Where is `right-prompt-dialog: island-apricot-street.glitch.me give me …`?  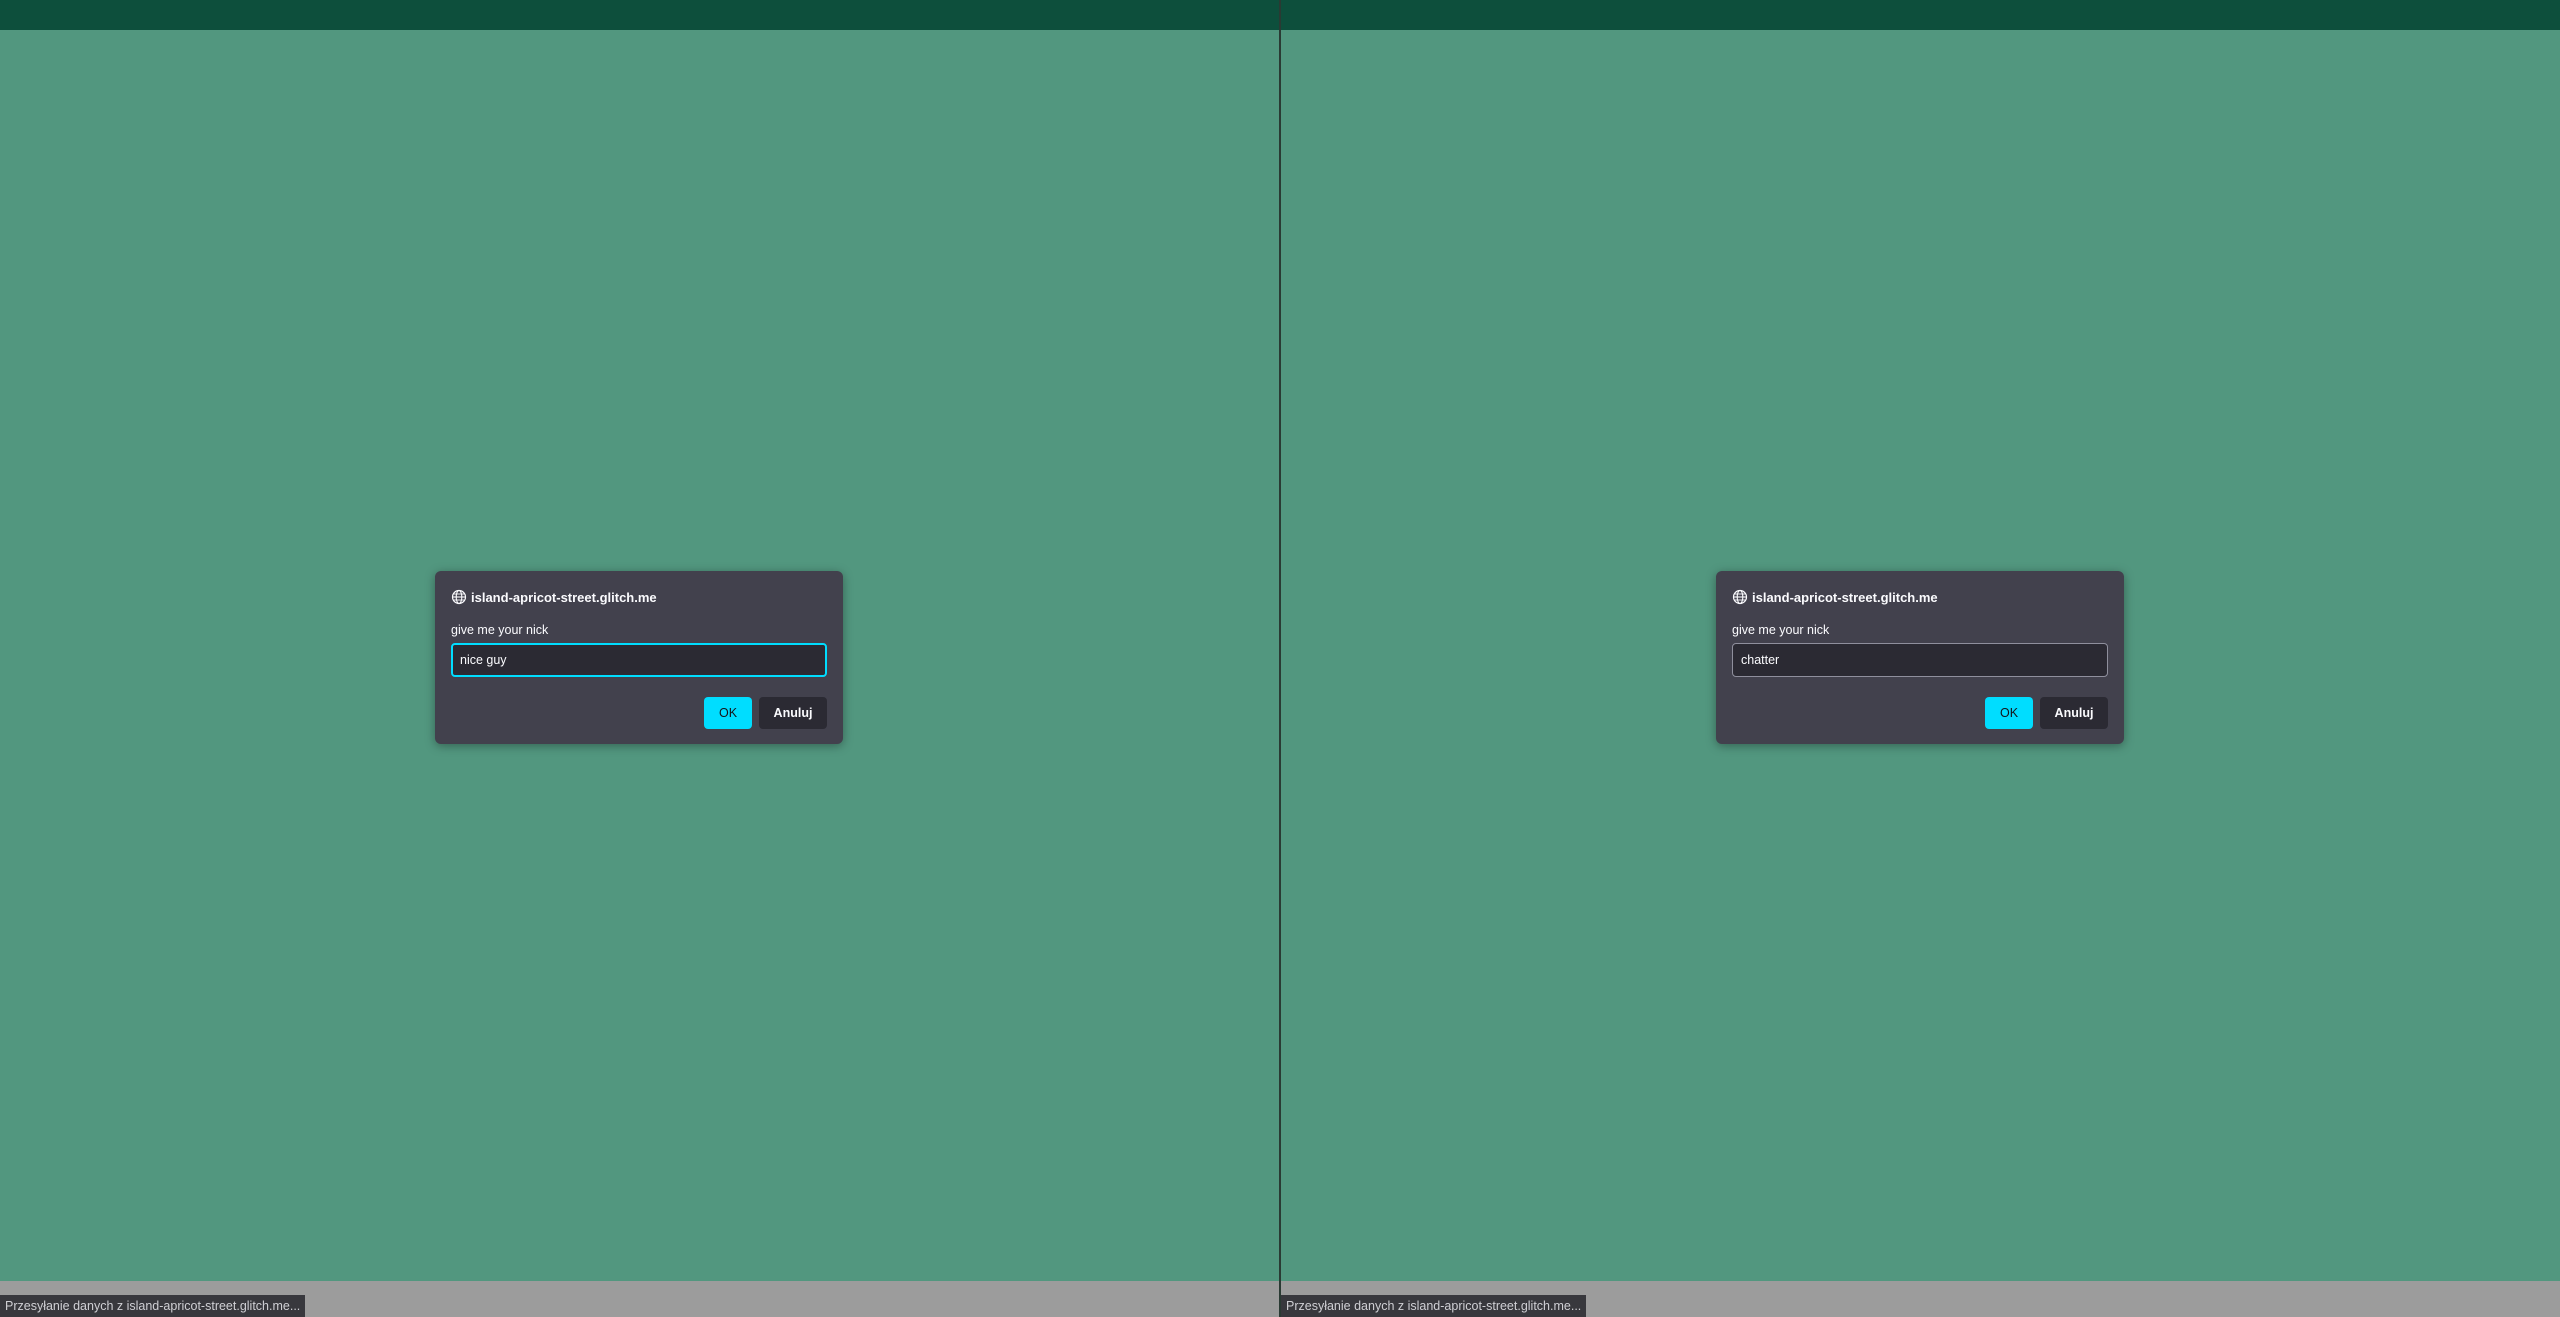
right-prompt-dialog: island-apricot-street.glitch.me give me … is located at coordinates (1920, 657).